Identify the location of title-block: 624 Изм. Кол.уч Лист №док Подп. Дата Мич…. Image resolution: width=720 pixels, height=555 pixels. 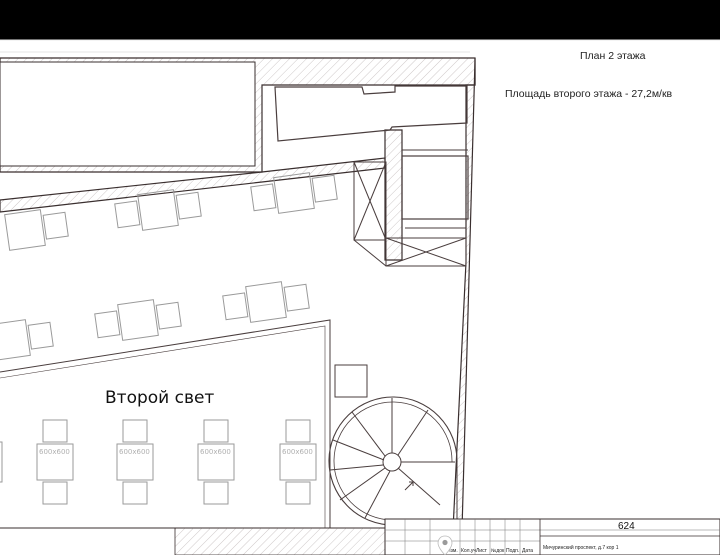
(552, 536).